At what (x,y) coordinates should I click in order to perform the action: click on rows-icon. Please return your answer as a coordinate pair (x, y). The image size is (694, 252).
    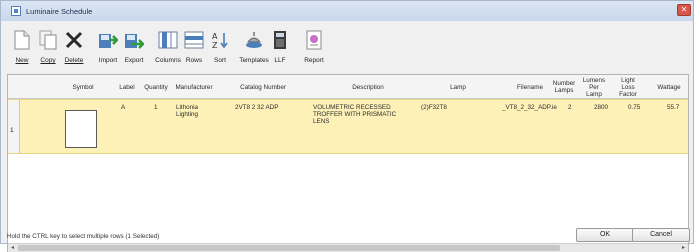
    Looking at the image, I should click on (194, 40).